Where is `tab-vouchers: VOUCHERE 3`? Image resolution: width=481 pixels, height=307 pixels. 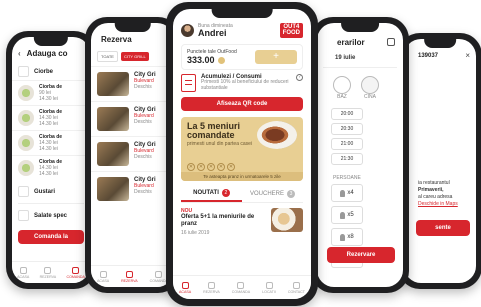 tab-vouchers: VOUCHERE 3 is located at coordinates (272, 194).